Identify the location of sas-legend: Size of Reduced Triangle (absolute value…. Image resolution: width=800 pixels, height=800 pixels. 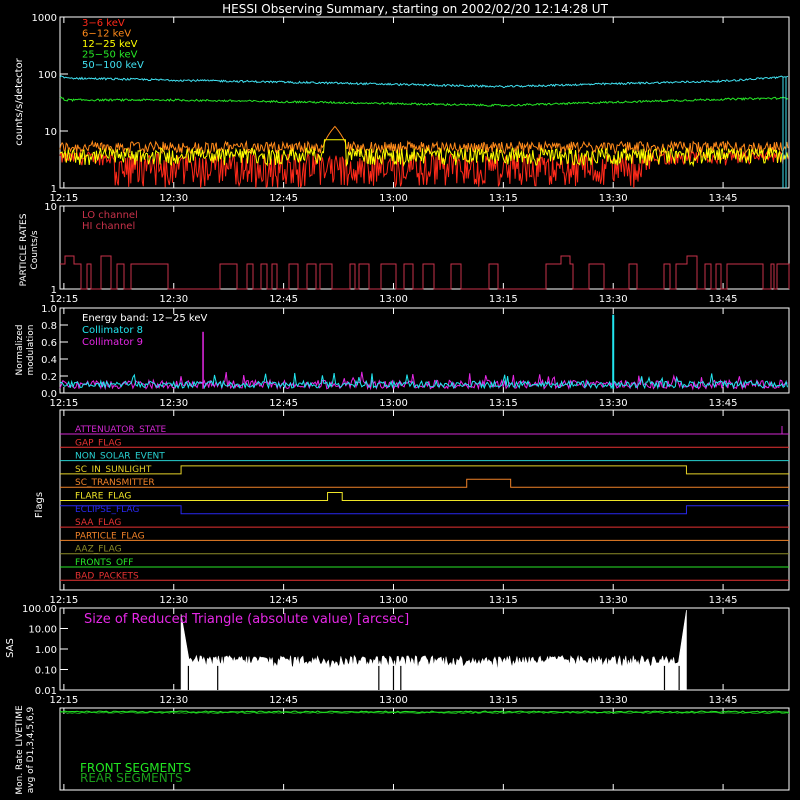
(246, 619).